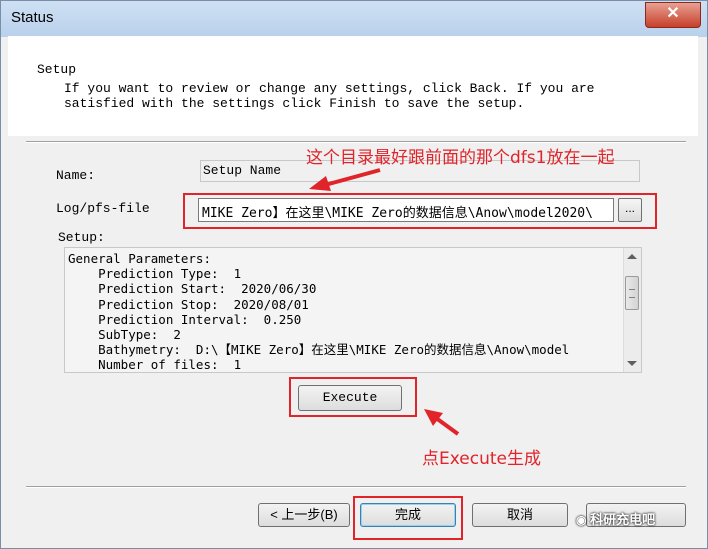 The height and width of the screenshot is (549, 708). I want to click on setup-label: Setup:, so click(81, 237).